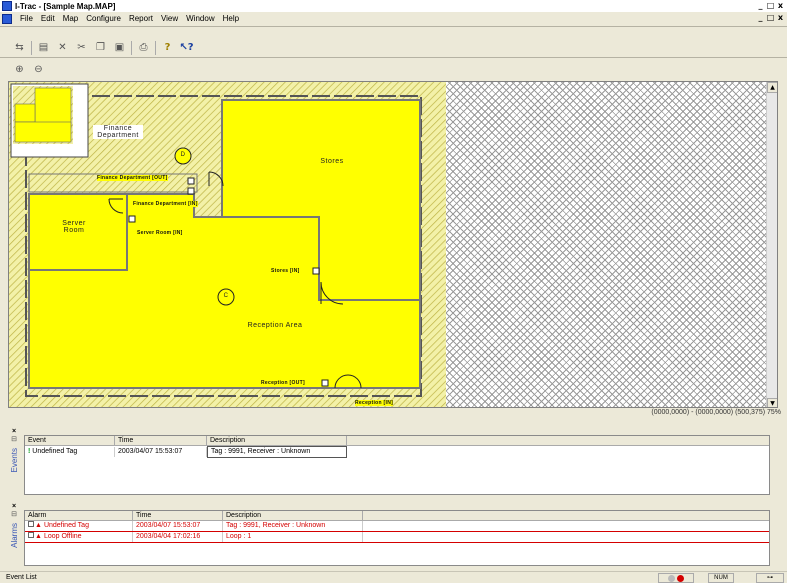 This screenshot has width=787, height=583. I want to click on document-icon, so click(7, 18).